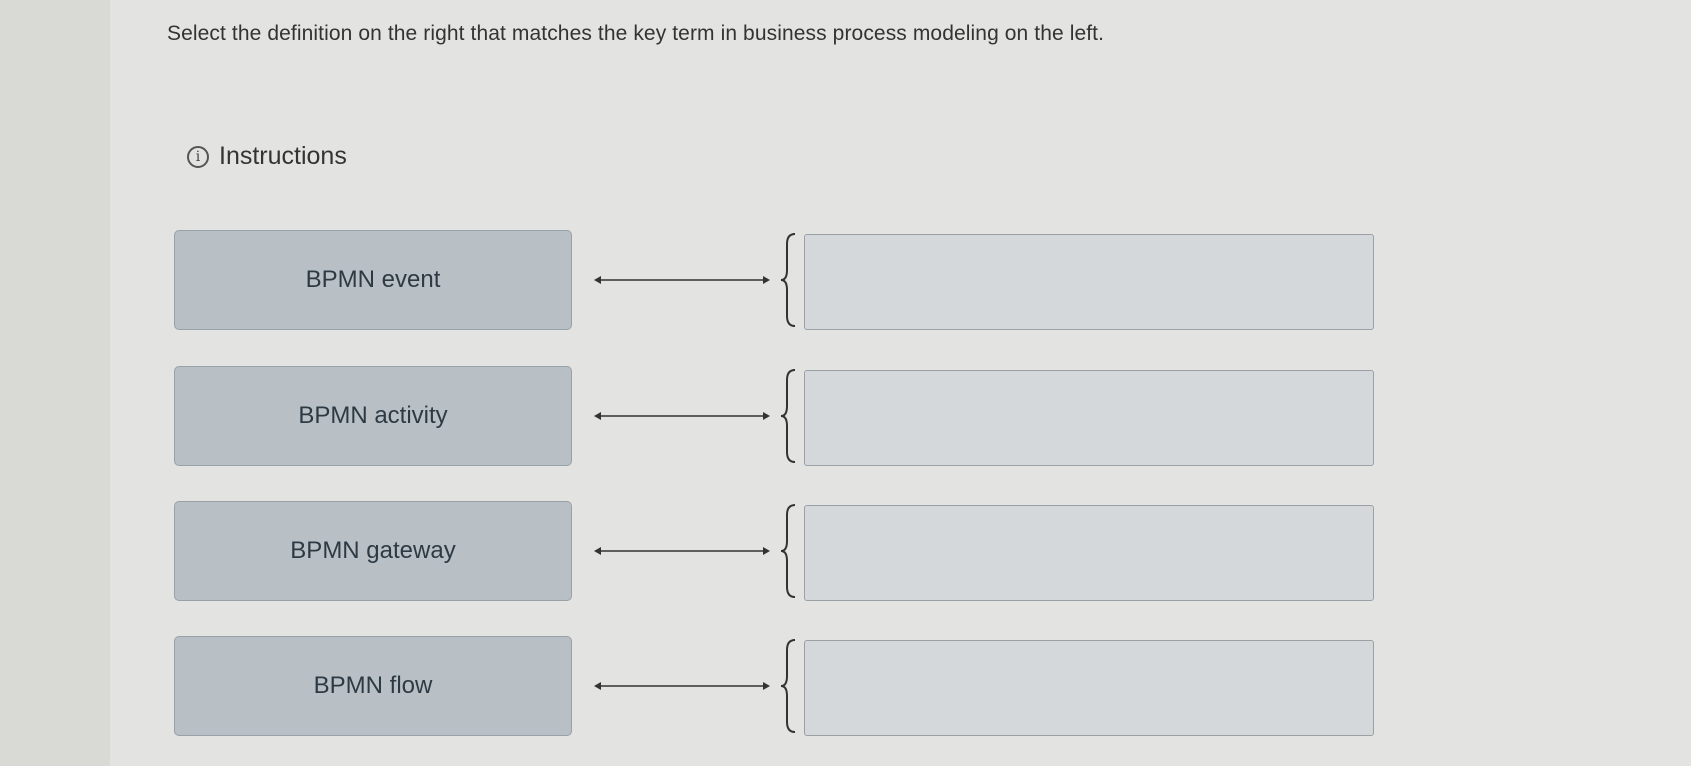 The image size is (1691, 766). I want to click on matching-row: BPMN activity, so click(777, 417).